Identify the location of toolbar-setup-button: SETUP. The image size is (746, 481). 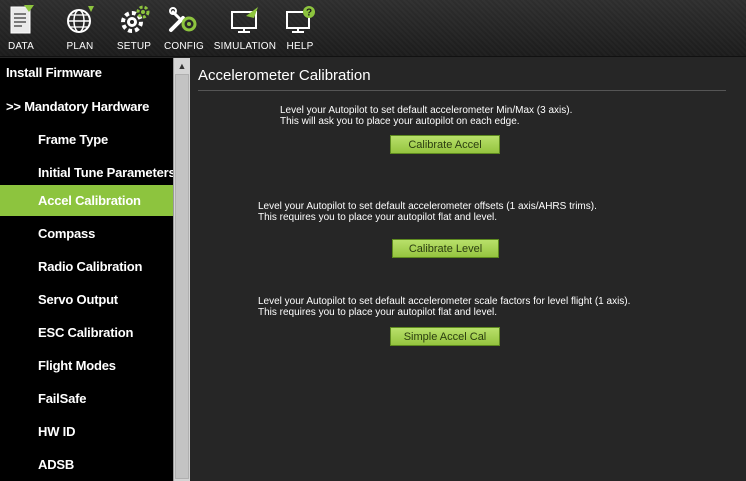
(134, 28).